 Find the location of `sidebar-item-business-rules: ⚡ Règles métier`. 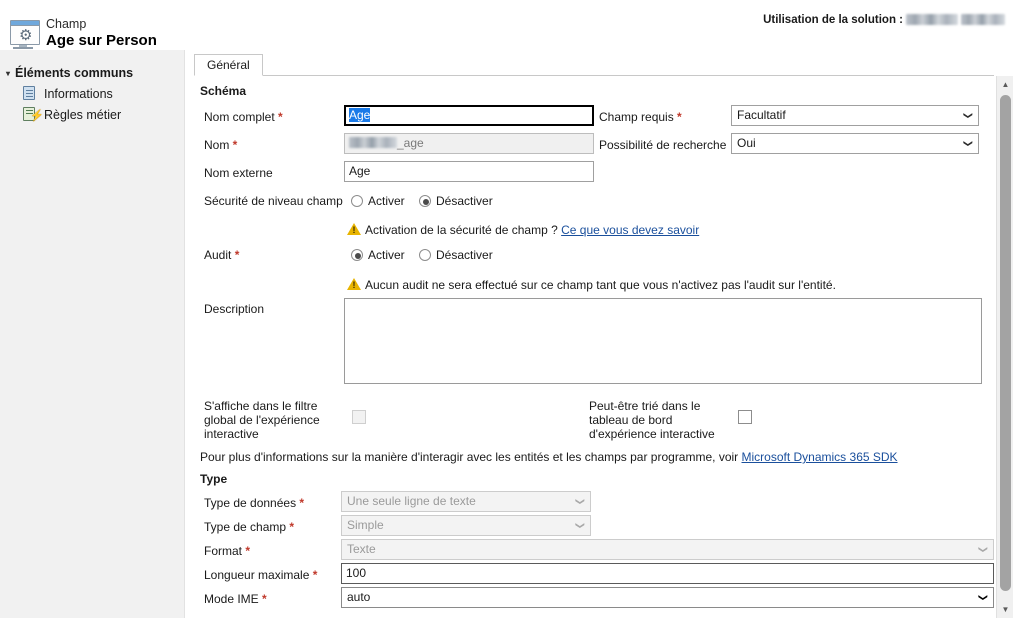

sidebar-item-business-rules: ⚡ Règles métier is located at coordinates (71, 116).